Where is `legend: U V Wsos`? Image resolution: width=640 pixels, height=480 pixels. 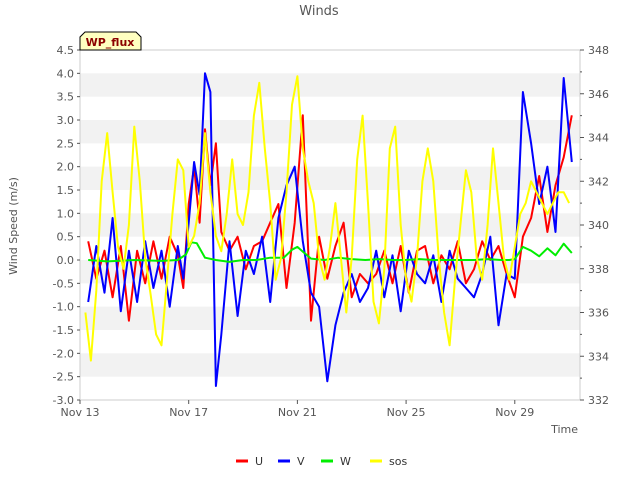
legend: U V Wsos is located at coordinates (321, 461).